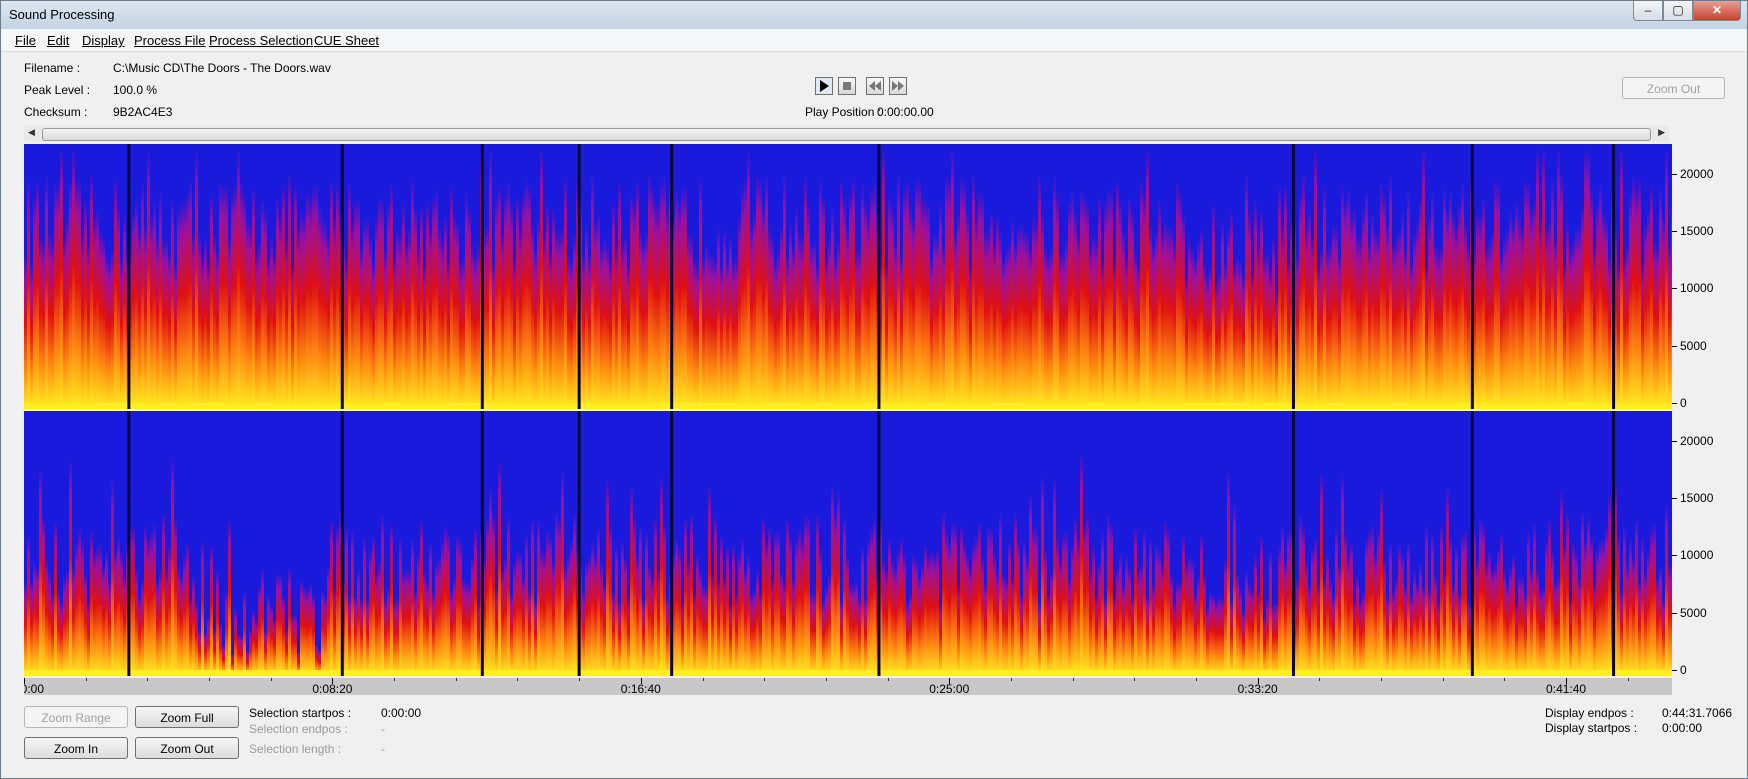  Describe the element at coordinates (76, 717) in the screenshot. I see `zoom-range-button: Zoom Range` at that location.